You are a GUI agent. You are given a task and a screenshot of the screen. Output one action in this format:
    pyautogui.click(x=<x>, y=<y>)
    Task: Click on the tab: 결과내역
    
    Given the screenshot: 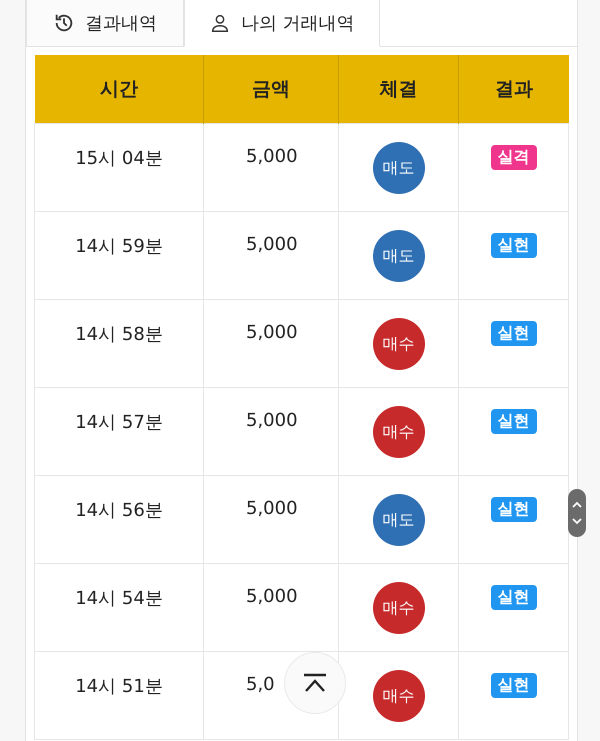 What is the action you would take?
    pyautogui.click(x=105, y=23)
    